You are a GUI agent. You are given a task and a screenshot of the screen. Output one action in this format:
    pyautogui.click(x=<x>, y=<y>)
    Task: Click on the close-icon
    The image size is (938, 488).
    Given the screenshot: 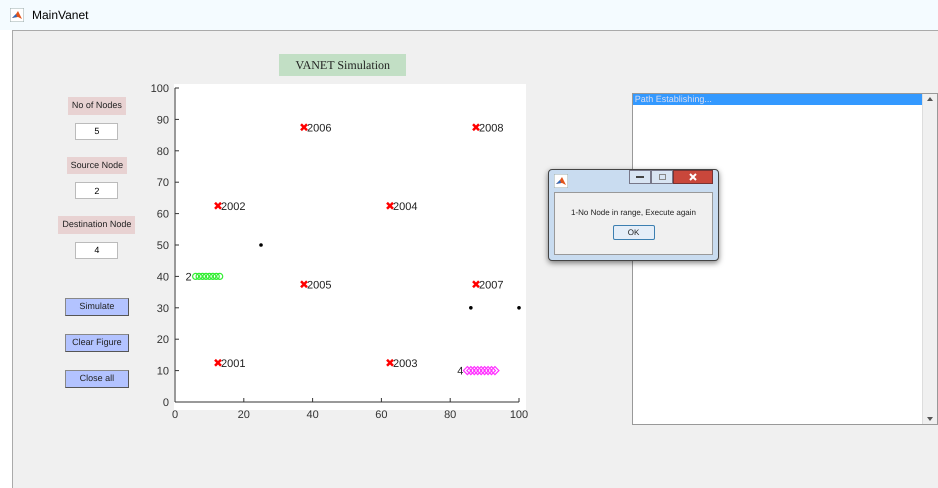 What is the action you would take?
    pyautogui.click(x=693, y=177)
    